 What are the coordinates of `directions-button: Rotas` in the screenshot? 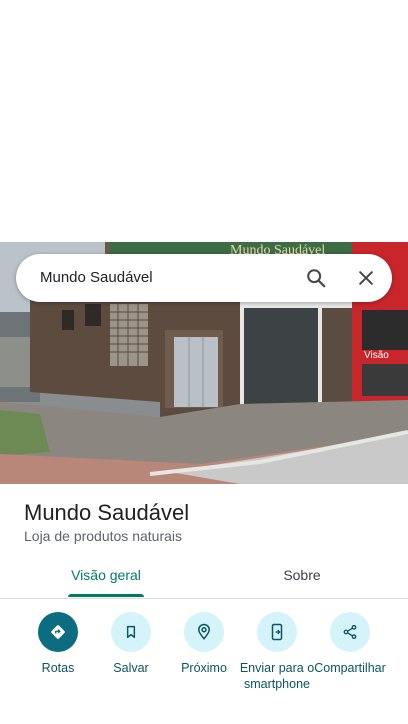 It's located at (58, 644).